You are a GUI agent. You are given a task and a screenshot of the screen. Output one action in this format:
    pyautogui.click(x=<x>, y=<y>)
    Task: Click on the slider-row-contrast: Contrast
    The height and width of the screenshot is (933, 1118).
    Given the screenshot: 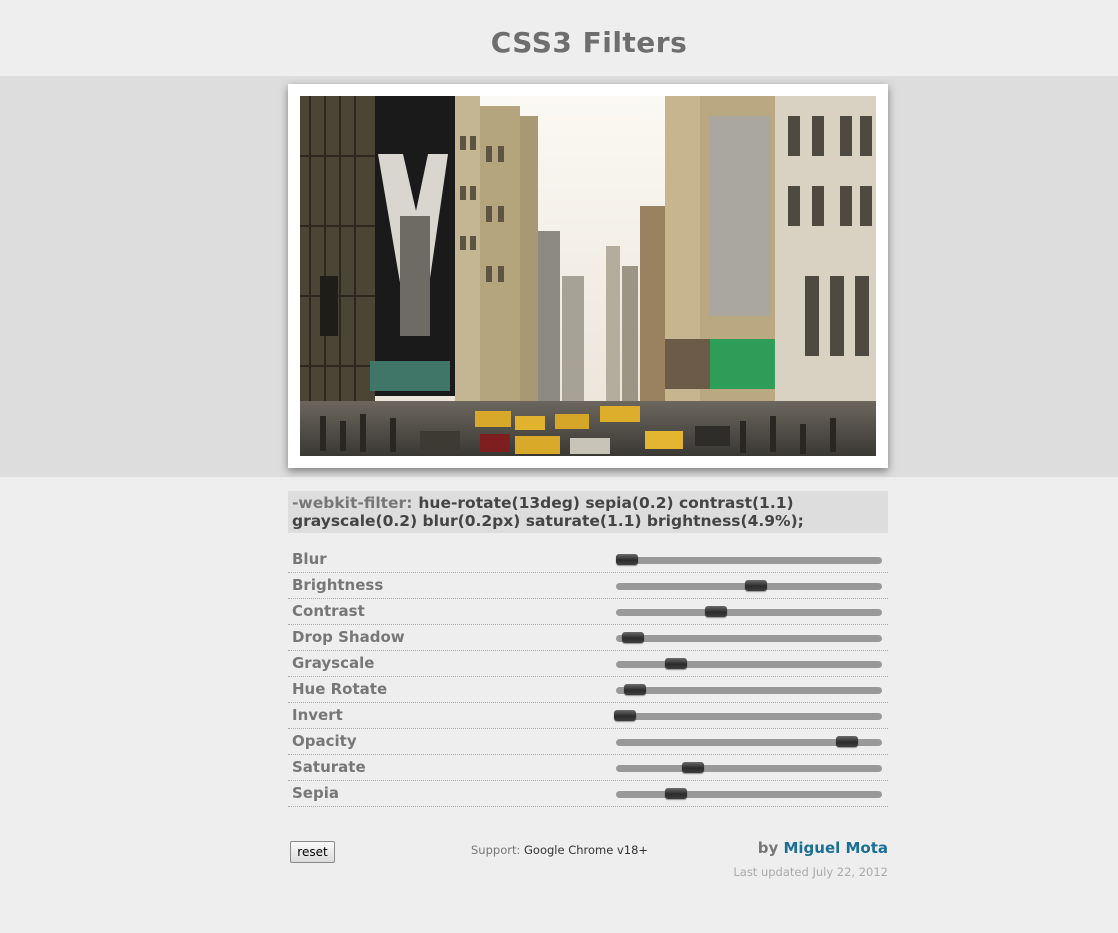 What is the action you would take?
    pyautogui.click(x=588, y=612)
    